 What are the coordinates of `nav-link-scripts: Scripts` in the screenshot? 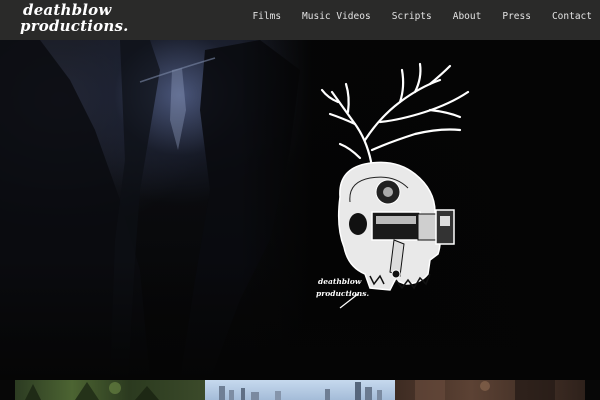 It's located at (412, 16).